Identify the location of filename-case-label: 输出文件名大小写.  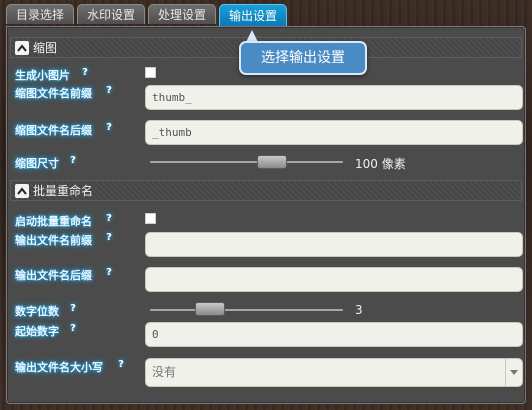
(59, 367).